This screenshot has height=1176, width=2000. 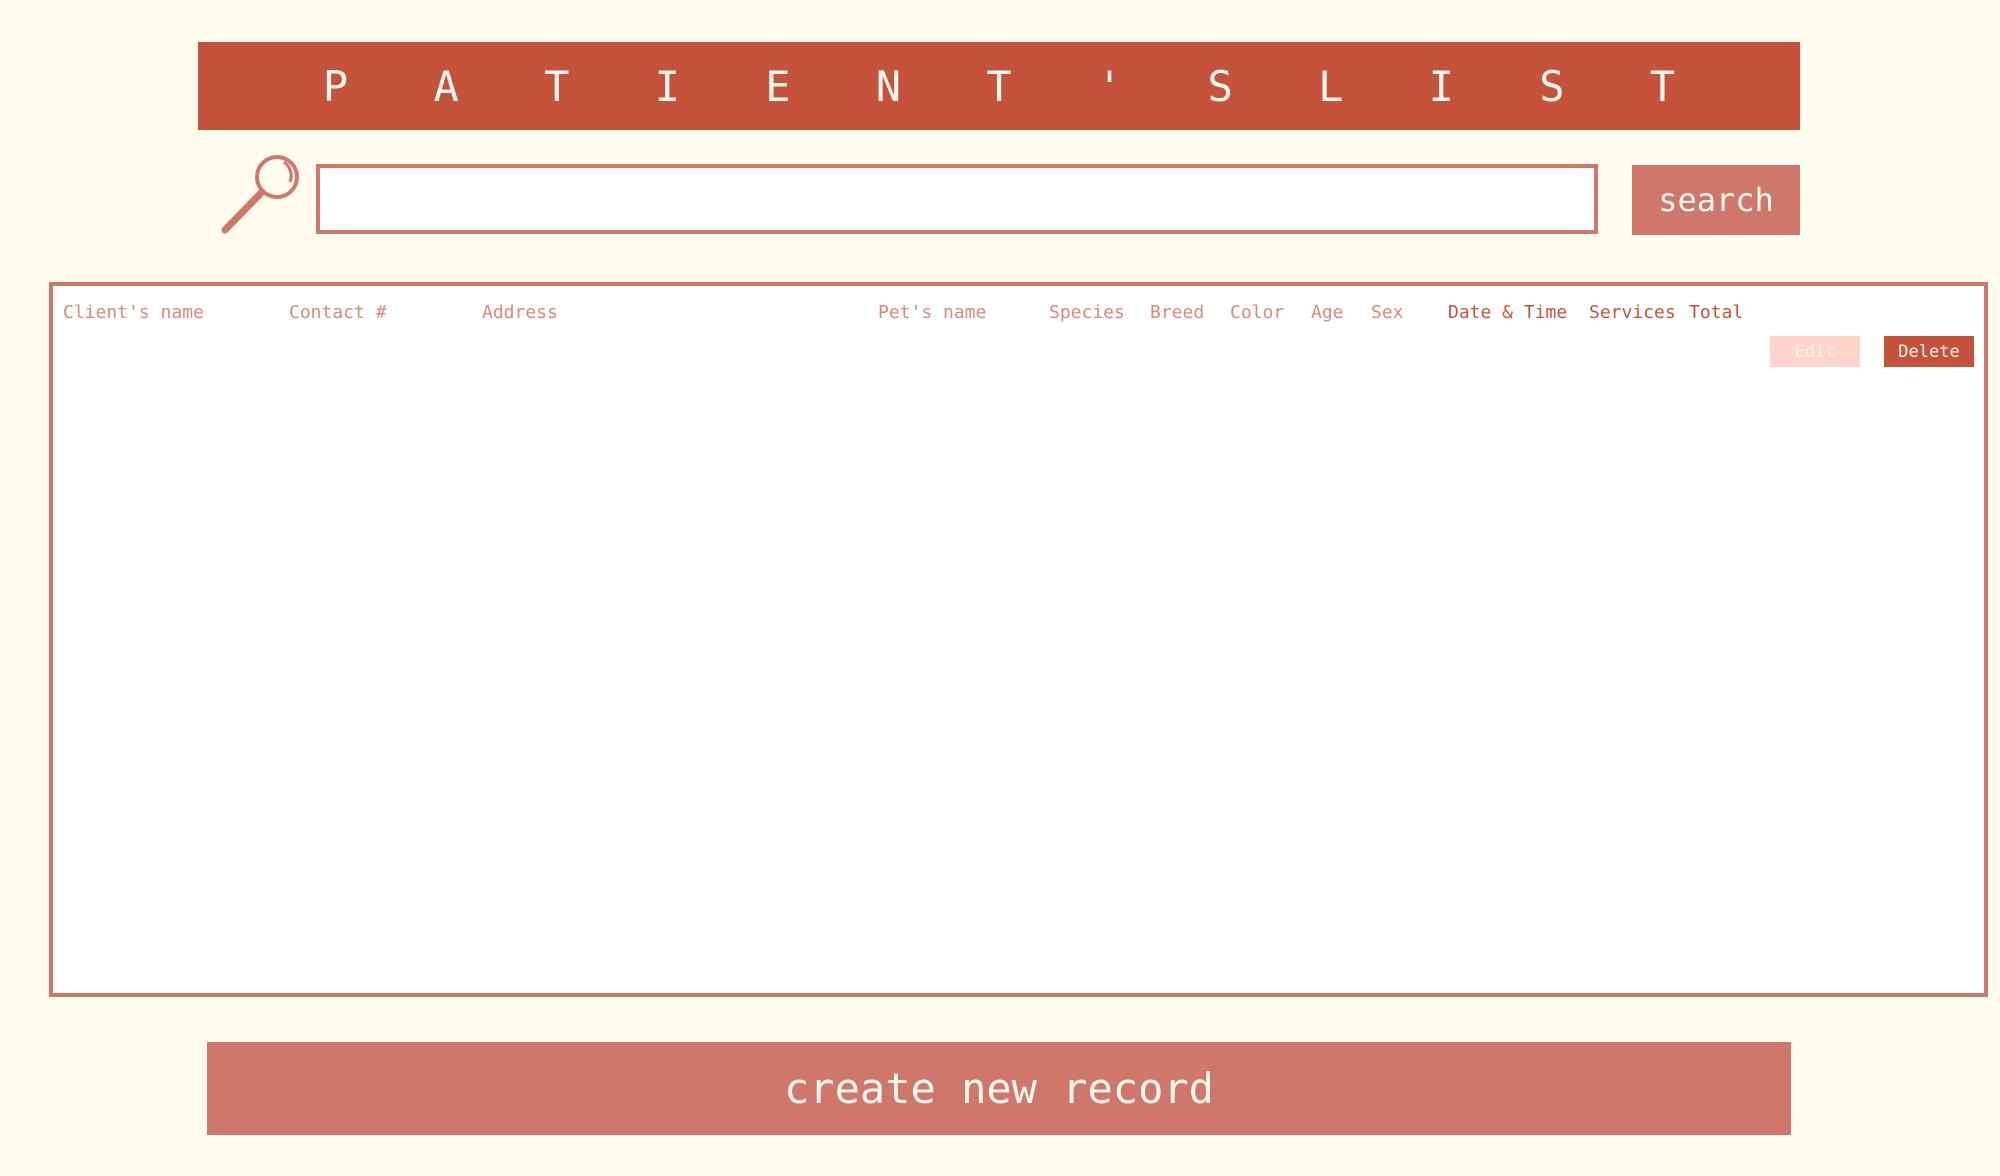 What do you see at coordinates (520, 312) in the screenshot?
I see `column-header-address: Address` at bounding box center [520, 312].